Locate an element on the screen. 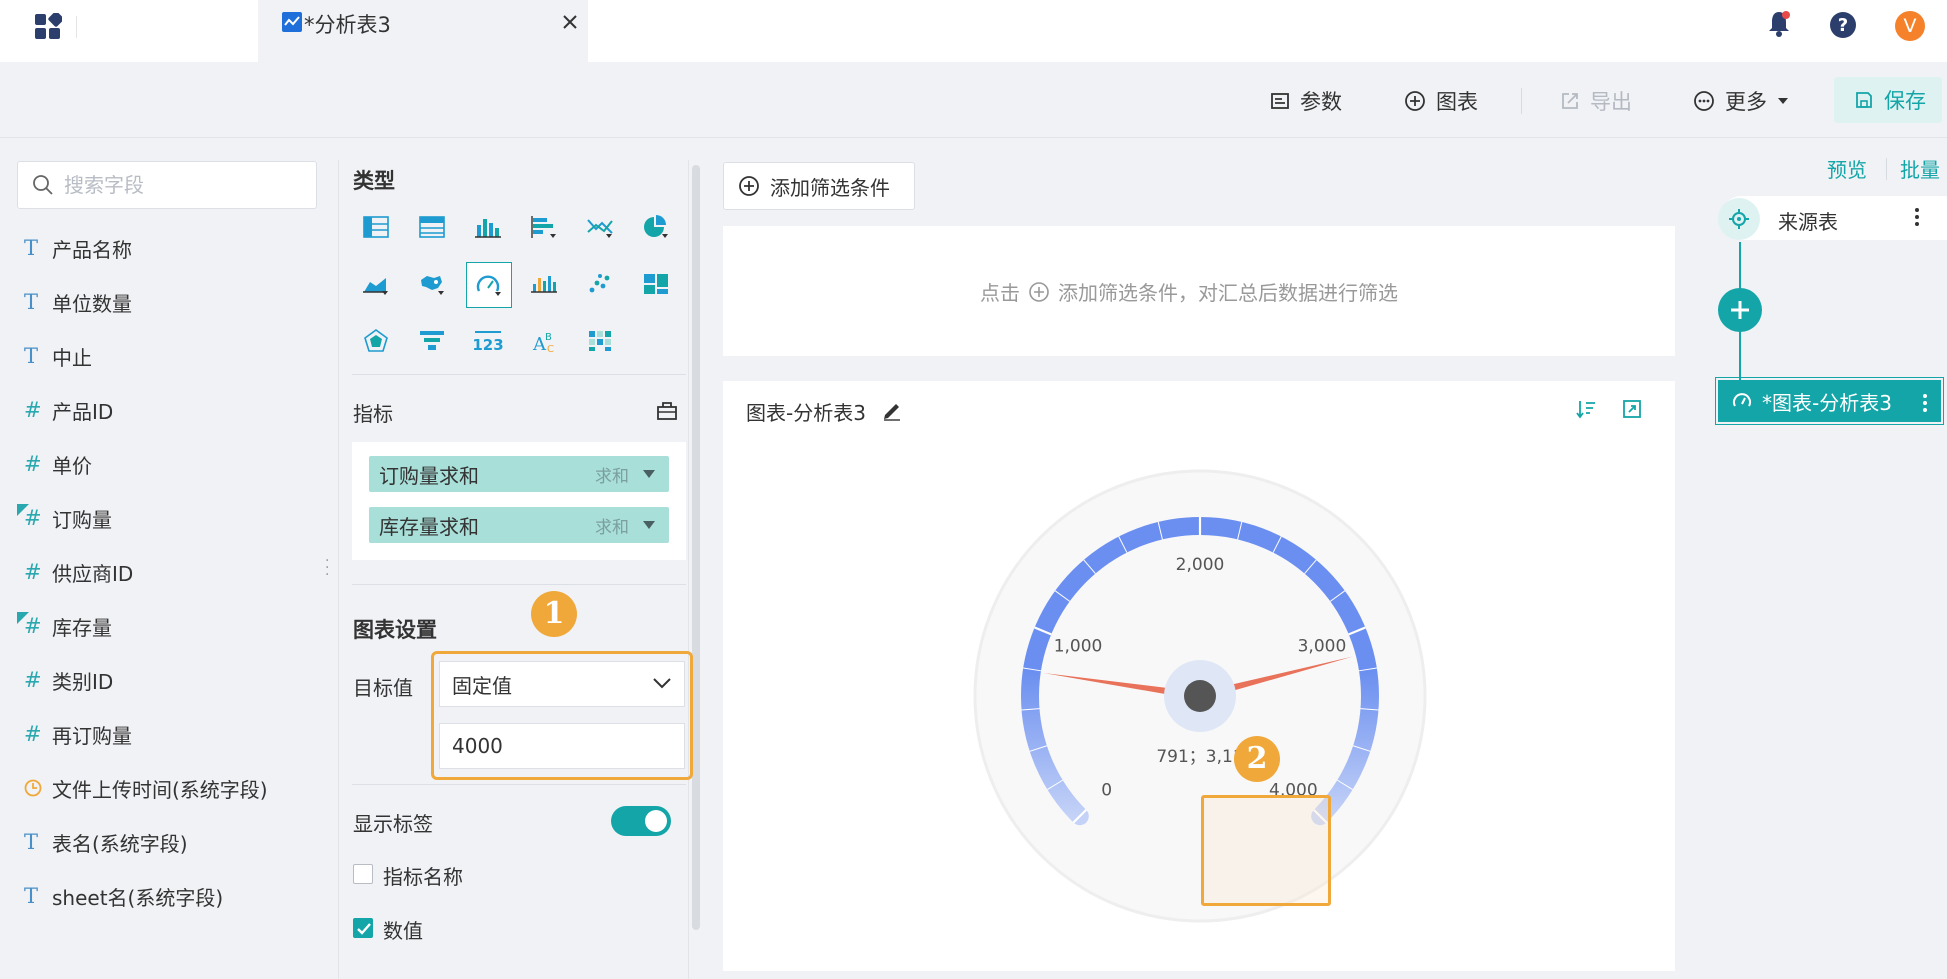 The width and height of the screenshot is (1947, 979). horizontal-bar-icon is located at coordinates (544, 227).